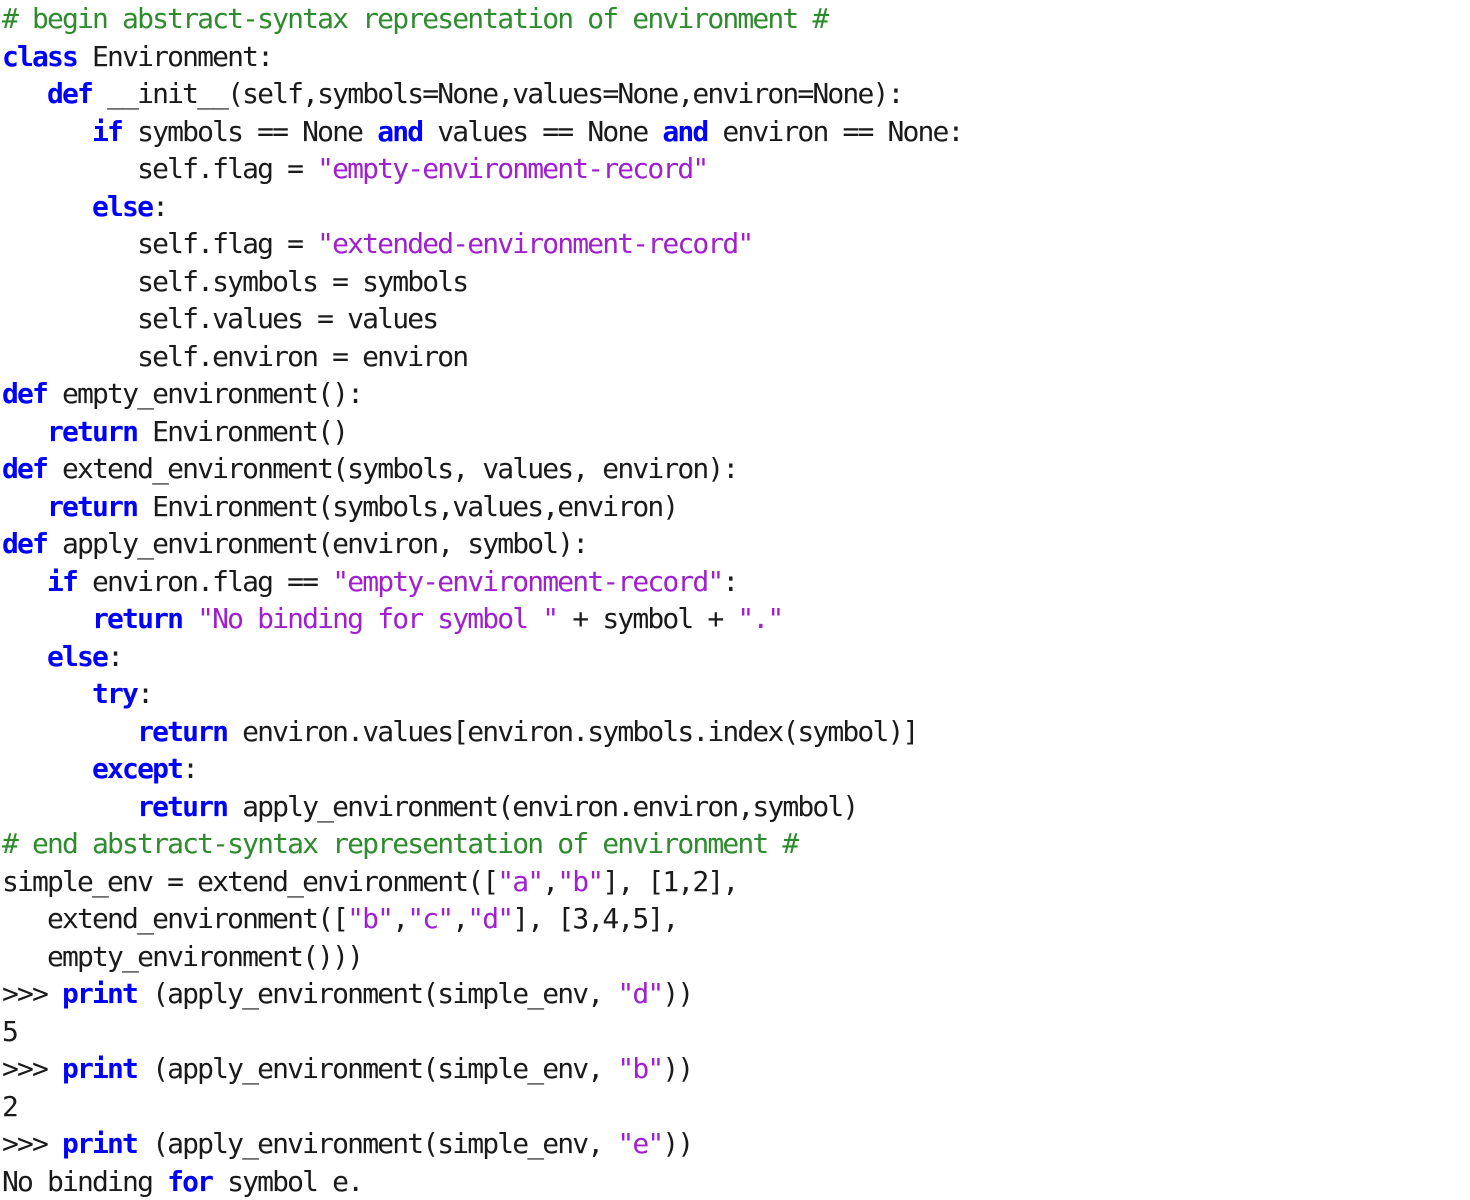 Image resolution: width=1470 pixels, height=1200 pixels. I want to click on code-line: return Environment(), so click(735, 432).